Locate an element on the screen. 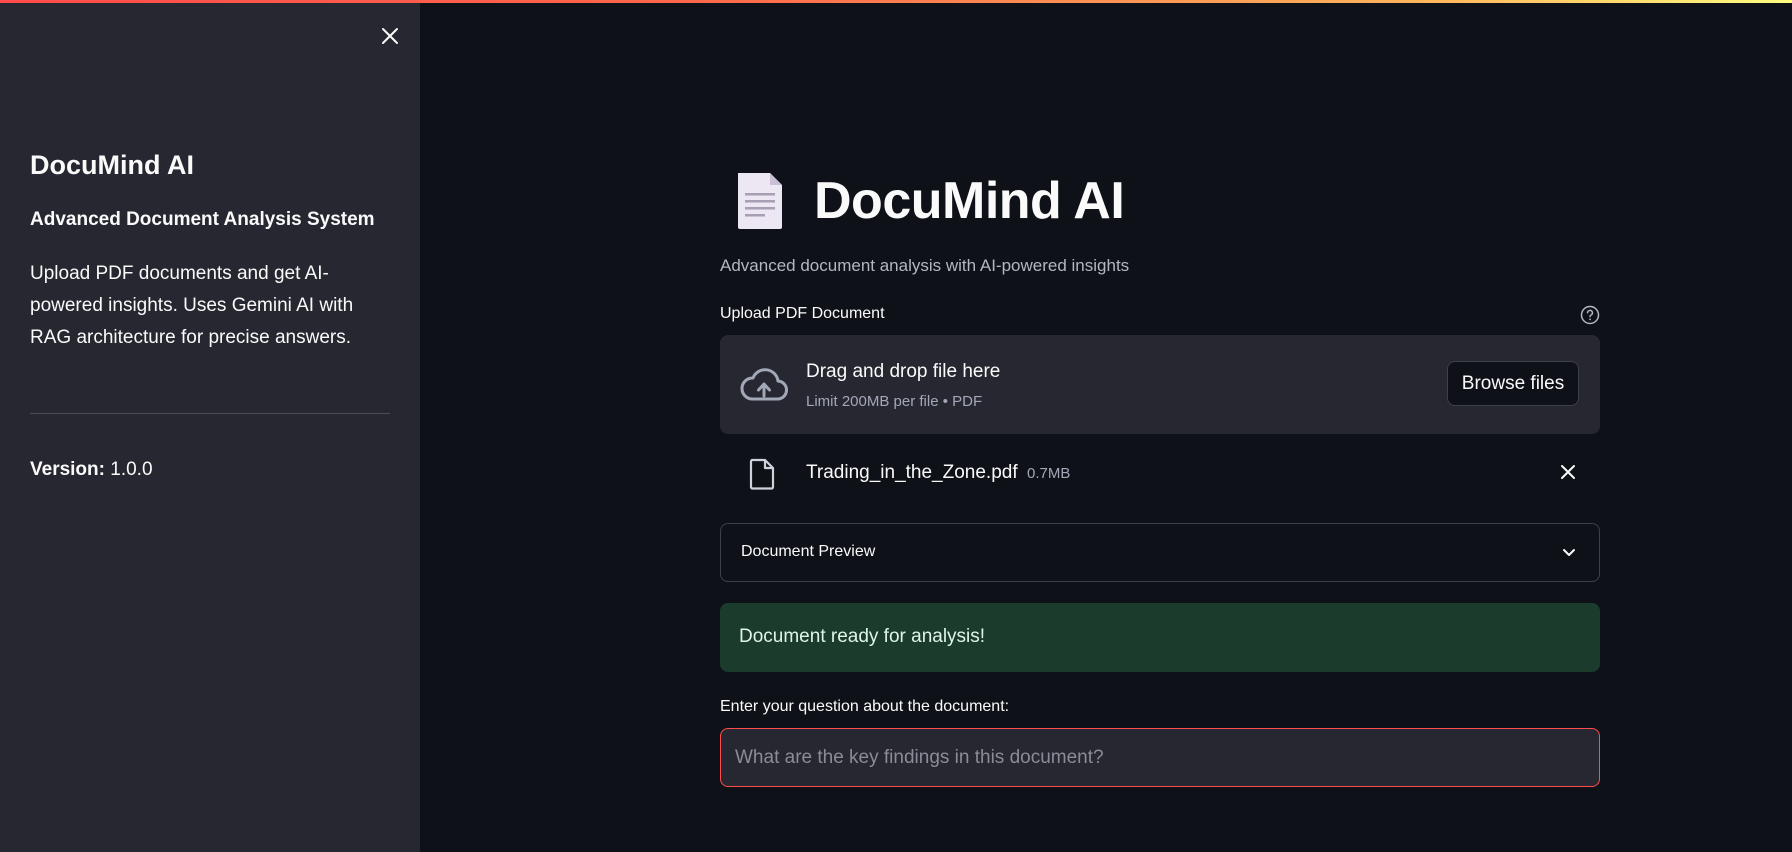  question-label: Enter your question about the document: is located at coordinates (865, 706).